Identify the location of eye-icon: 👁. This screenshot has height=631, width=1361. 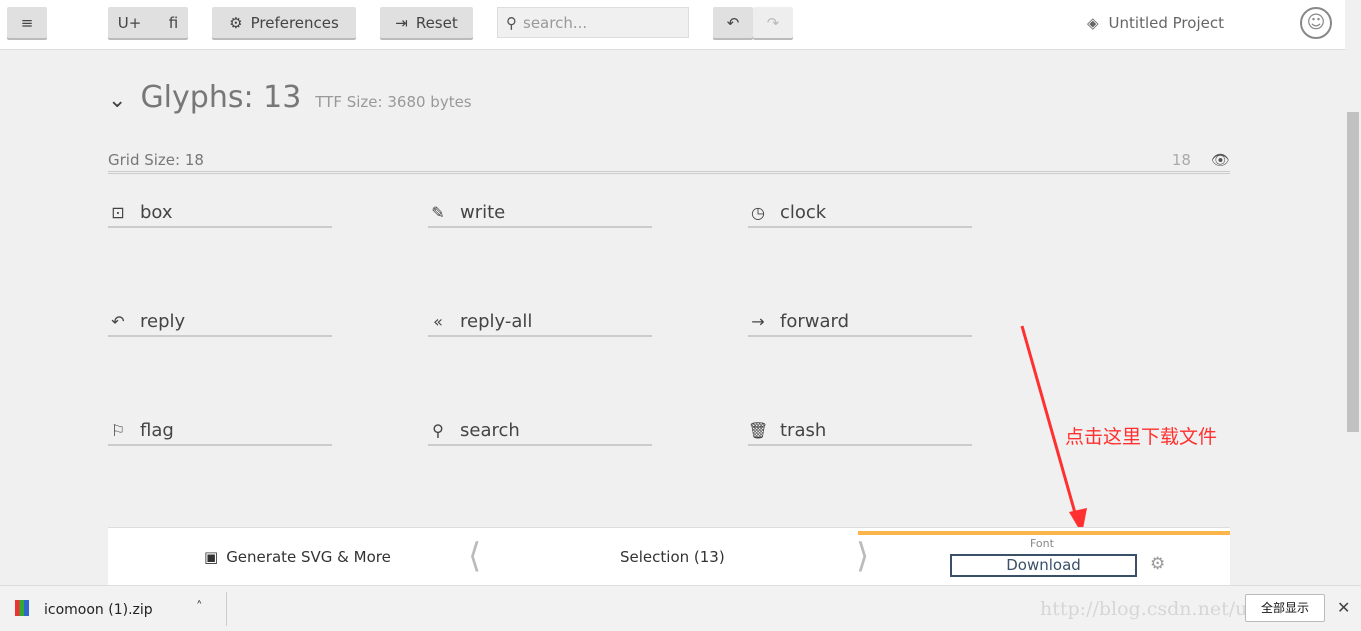
(1220, 160).